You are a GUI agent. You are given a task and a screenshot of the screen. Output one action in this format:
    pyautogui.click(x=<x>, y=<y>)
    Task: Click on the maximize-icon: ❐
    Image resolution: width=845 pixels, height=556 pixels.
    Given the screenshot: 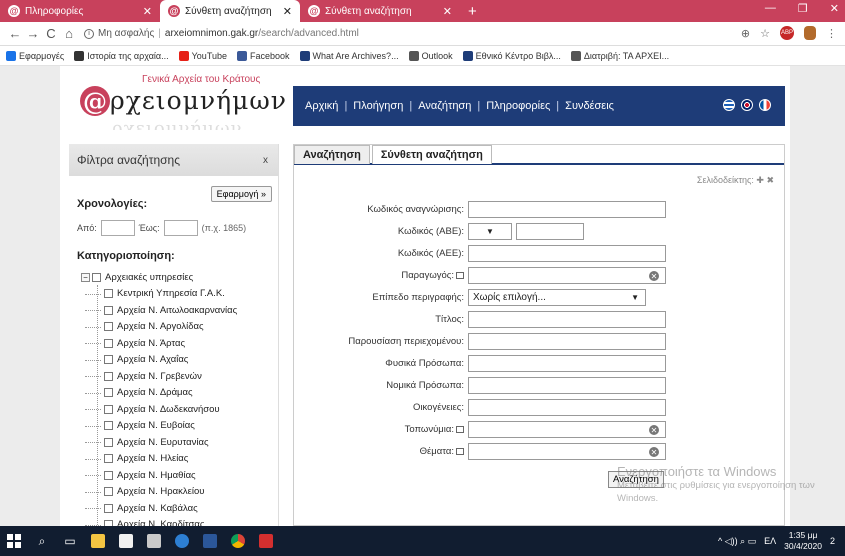 What is the action you would take?
    pyautogui.click(x=803, y=8)
    